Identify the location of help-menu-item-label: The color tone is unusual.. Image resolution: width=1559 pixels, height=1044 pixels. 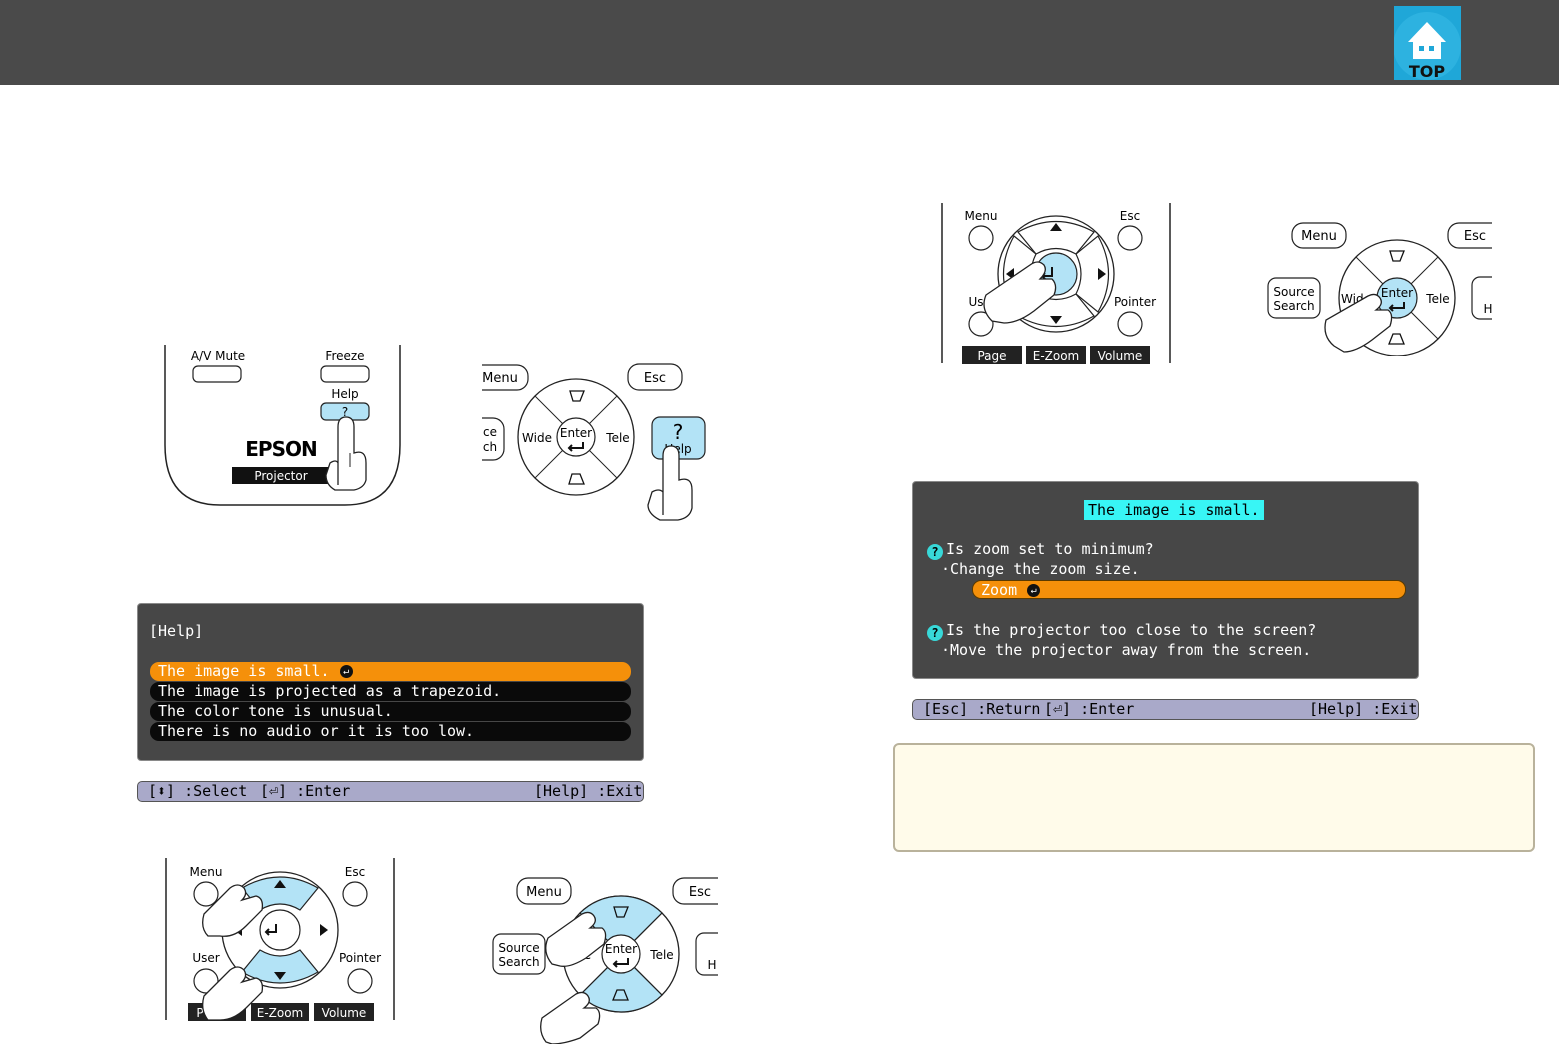
(275, 711).